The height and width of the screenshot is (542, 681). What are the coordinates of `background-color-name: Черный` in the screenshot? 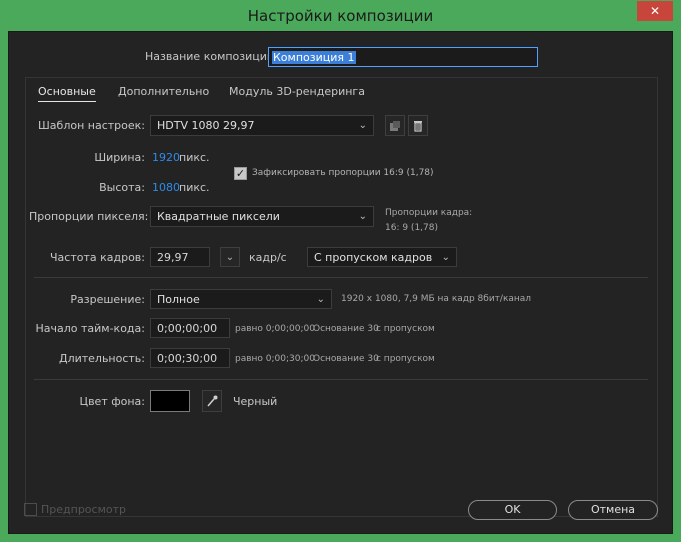 It's located at (255, 401).